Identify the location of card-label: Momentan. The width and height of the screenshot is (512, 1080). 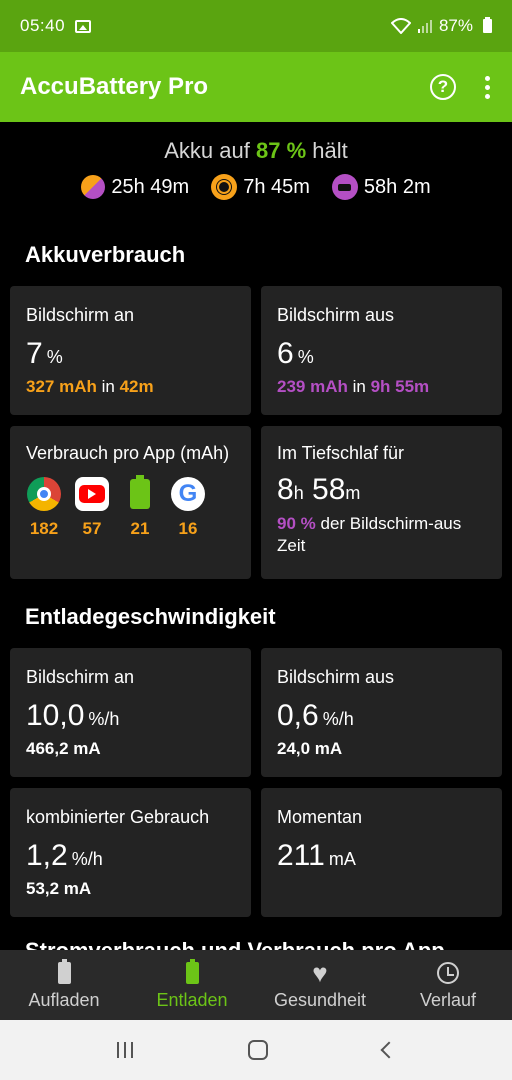
(320, 817).